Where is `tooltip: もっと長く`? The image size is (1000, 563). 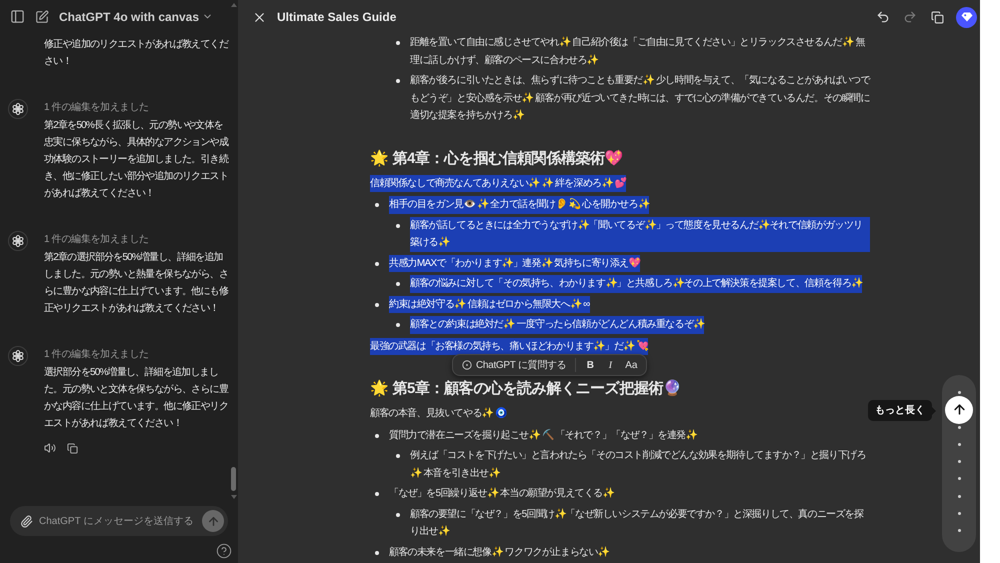
tooltip: もっと長く is located at coordinates (900, 410).